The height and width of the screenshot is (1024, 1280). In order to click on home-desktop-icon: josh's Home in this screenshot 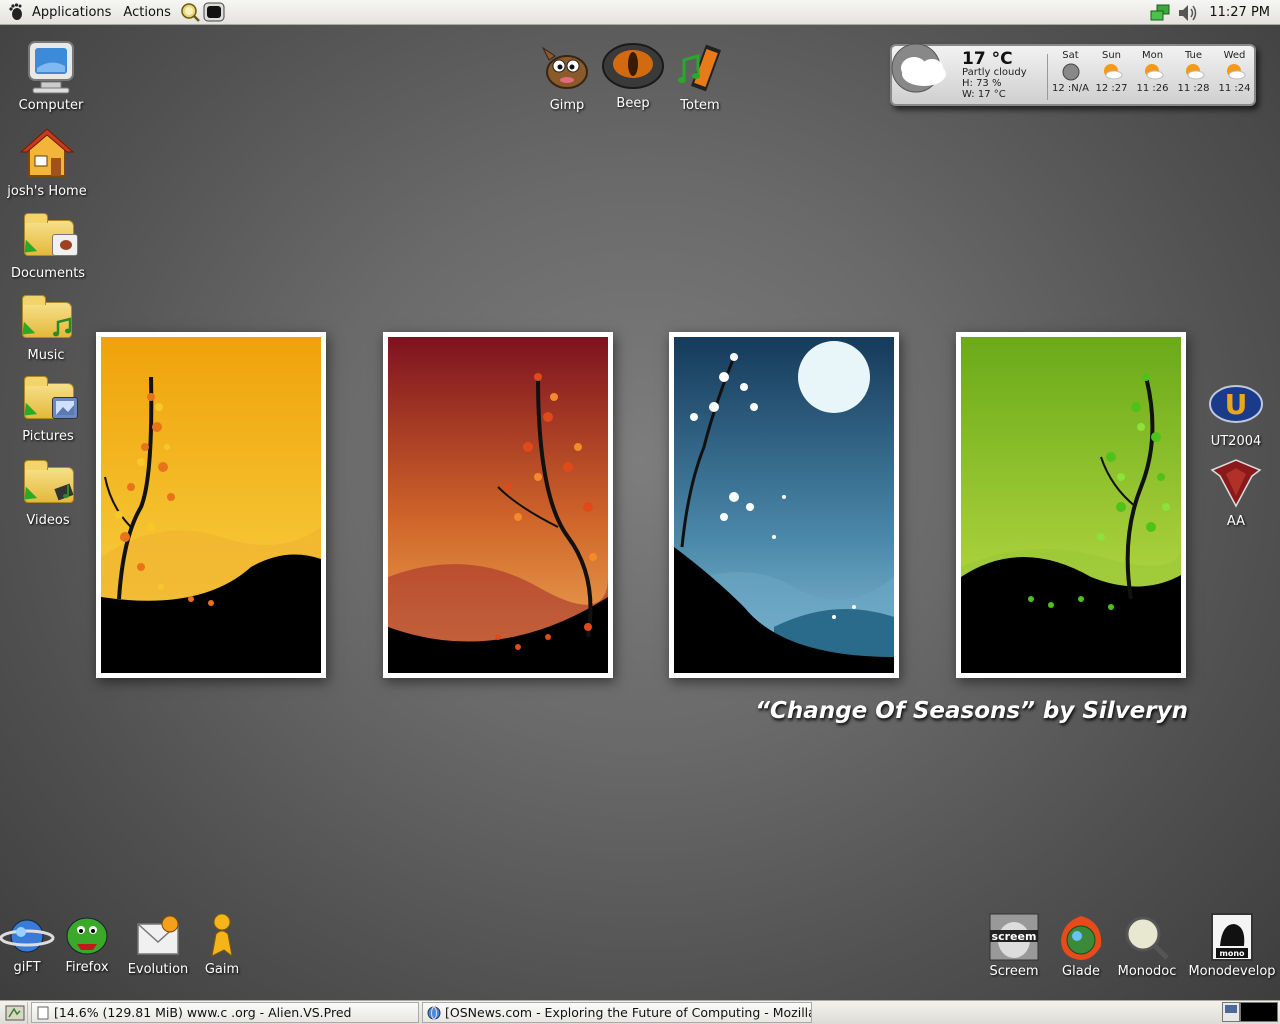, I will do `click(47, 162)`.